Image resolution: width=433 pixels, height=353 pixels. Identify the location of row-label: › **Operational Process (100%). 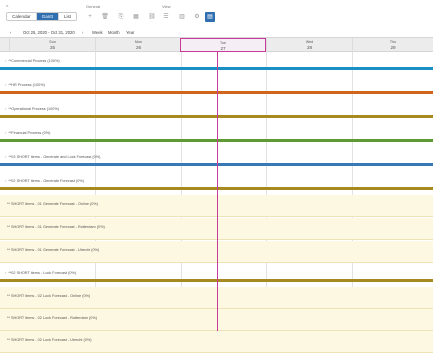
(32, 108).